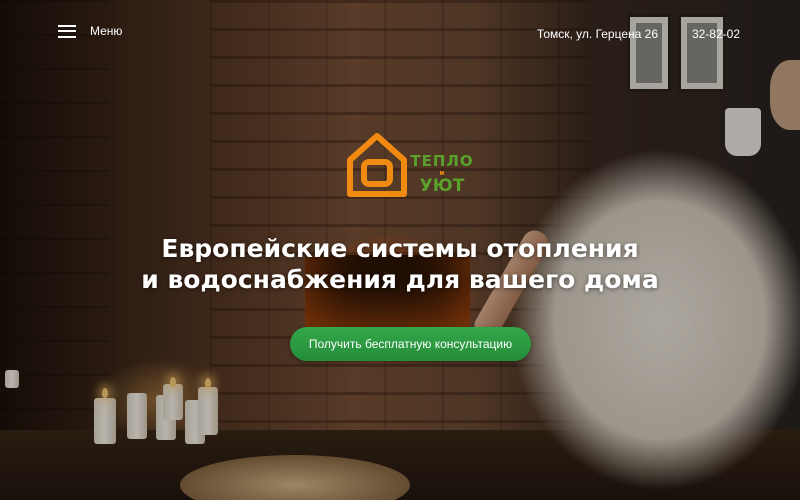  I want to click on top-bar: Меню Томск, ул. Герцена 26 32-82-02, so click(400, 33).